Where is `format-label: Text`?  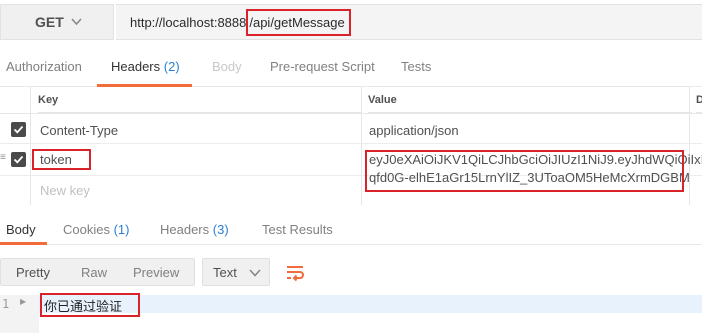
format-label: Text is located at coordinates (225, 272).